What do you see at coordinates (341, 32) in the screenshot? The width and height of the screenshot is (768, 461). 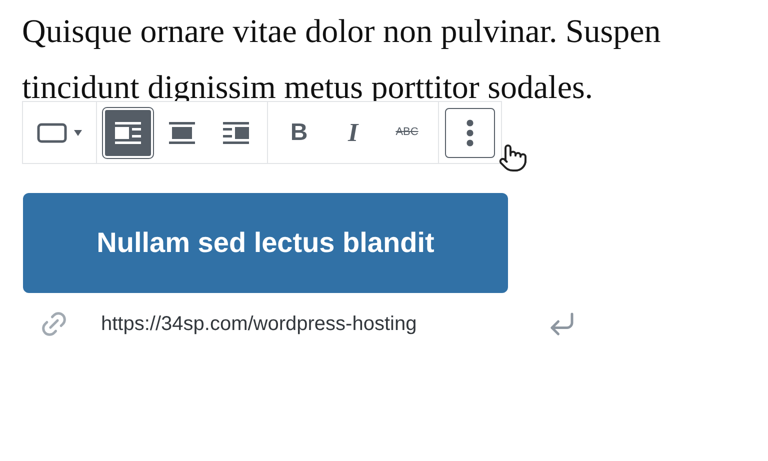 I see `paragraph-line: Quisque ornare vitae dolor non pulvinar. Suspen` at bounding box center [341, 32].